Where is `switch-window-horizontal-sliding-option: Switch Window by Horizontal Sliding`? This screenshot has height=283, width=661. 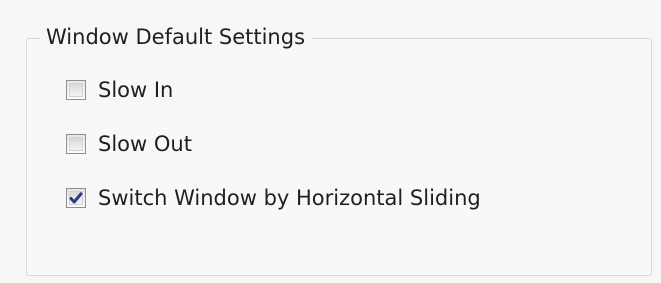 switch-window-horizontal-sliding-option: Switch Window by Horizontal Sliding is located at coordinates (273, 198).